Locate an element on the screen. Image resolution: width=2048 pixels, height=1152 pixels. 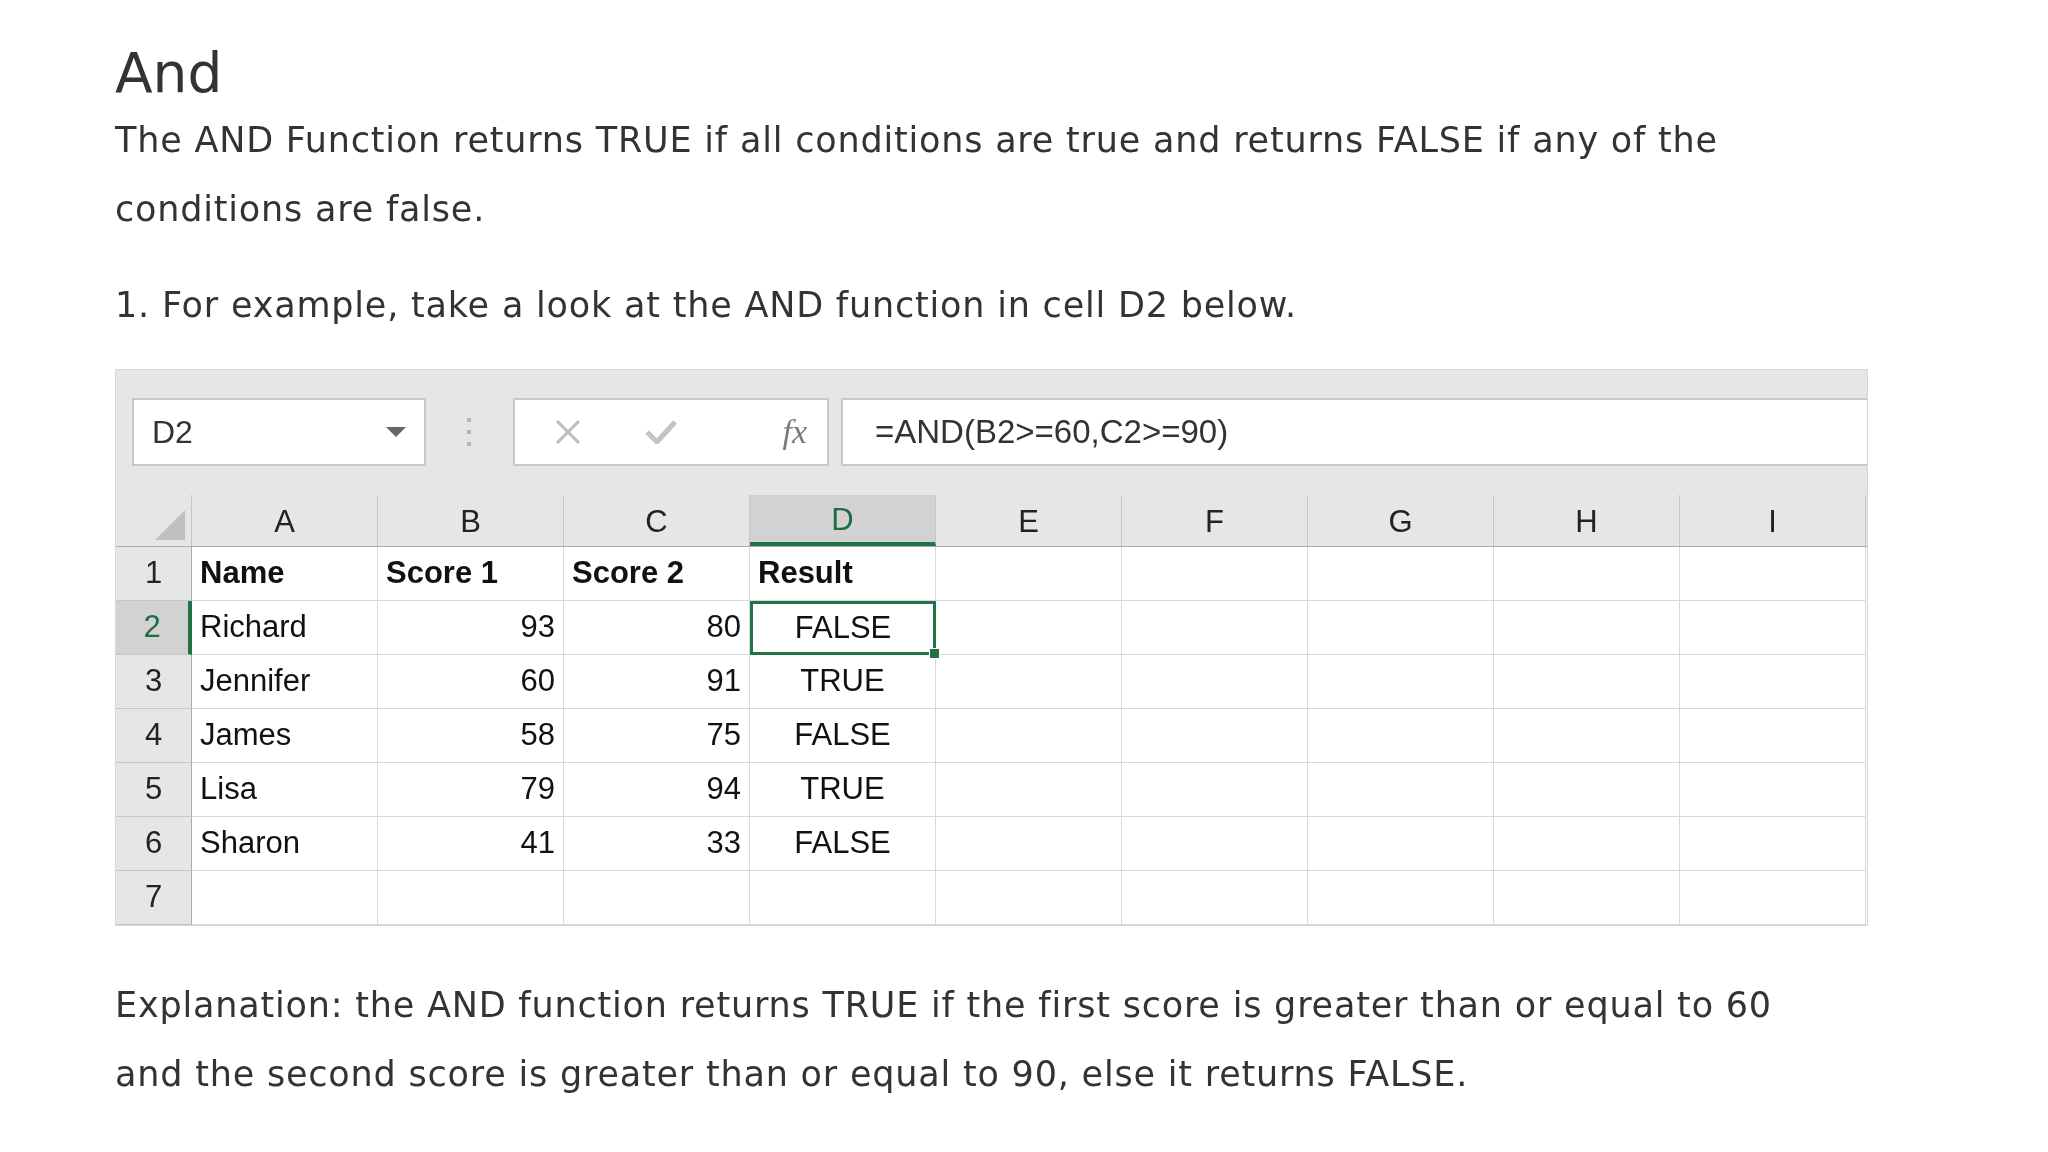
explanation-paragraph: Explanation: the AND function returns TRUE if the first score is greater than or equal to 60 and the second score is greater than or equal to 90, else it returns FALSE. is located at coordinates (944, 1040).